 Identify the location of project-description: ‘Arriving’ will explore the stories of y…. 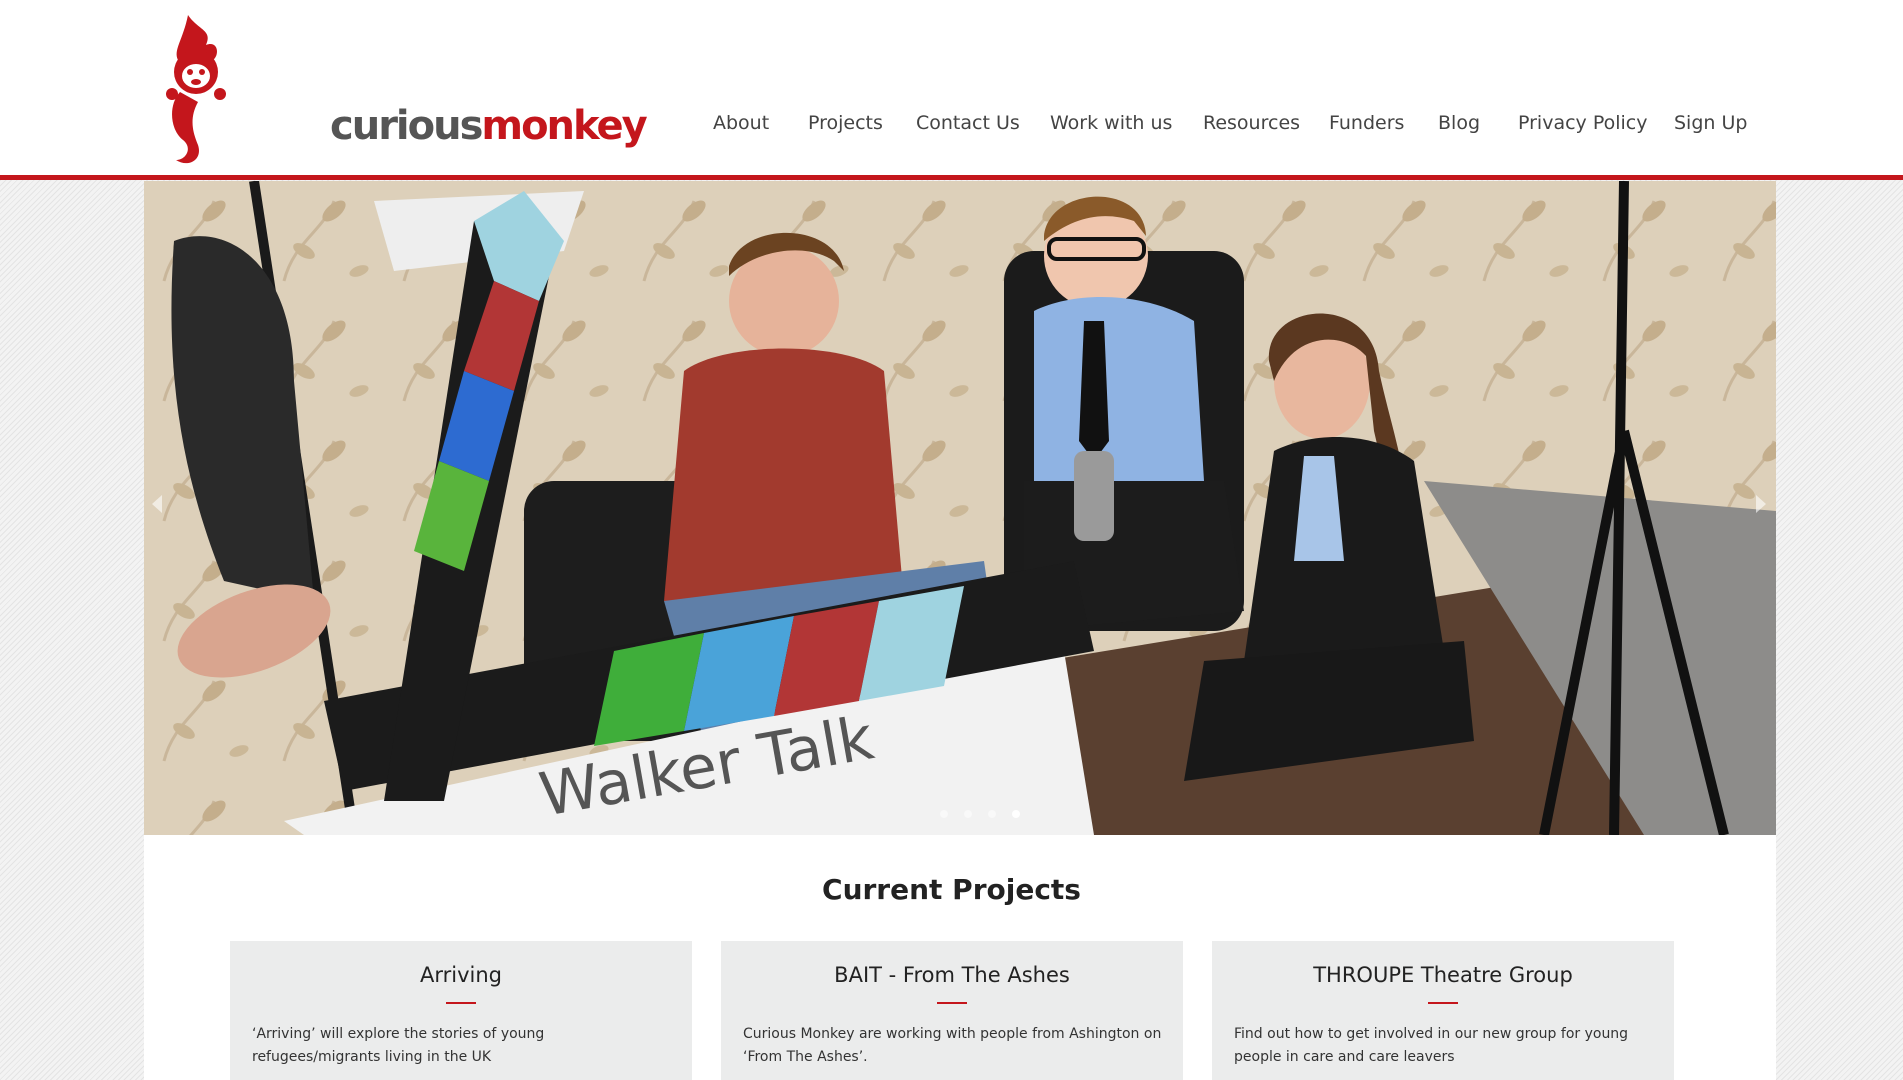
(398, 1045).